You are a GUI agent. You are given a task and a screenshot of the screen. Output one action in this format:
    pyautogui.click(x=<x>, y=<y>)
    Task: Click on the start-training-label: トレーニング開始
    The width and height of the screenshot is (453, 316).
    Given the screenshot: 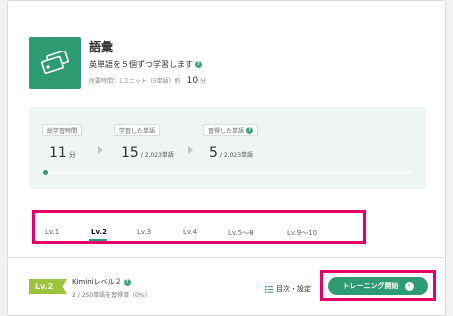 What is the action you would take?
    pyautogui.click(x=370, y=286)
    